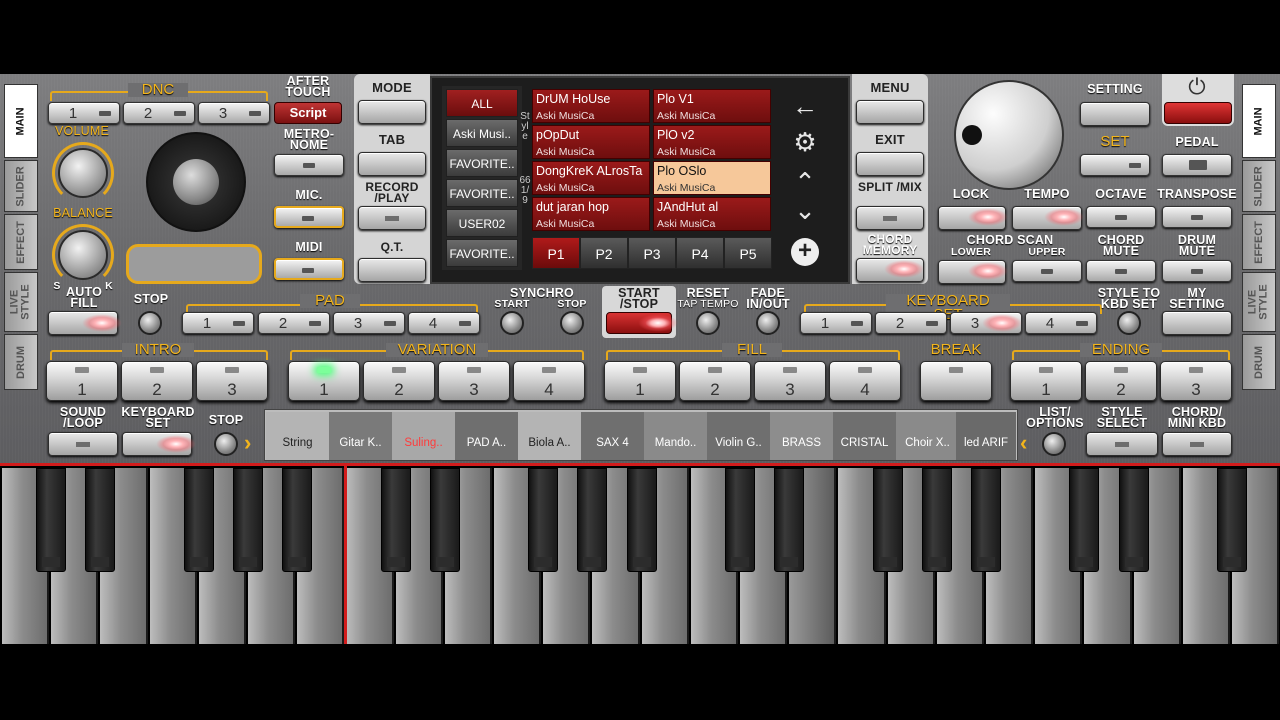  What do you see at coordinates (1196, 381) in the screenshot?
I see `ending-button-3: 3` at bounding box center [1196, 381].